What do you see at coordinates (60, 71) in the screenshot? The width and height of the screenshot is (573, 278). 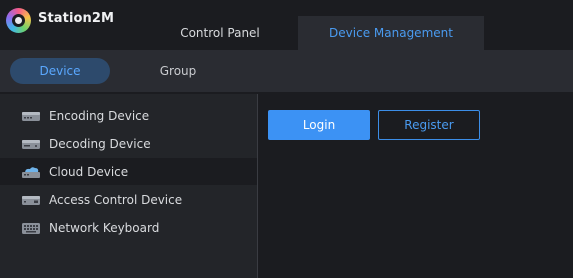 I see `subtab-device: Device` at bounding box center [60, 71].